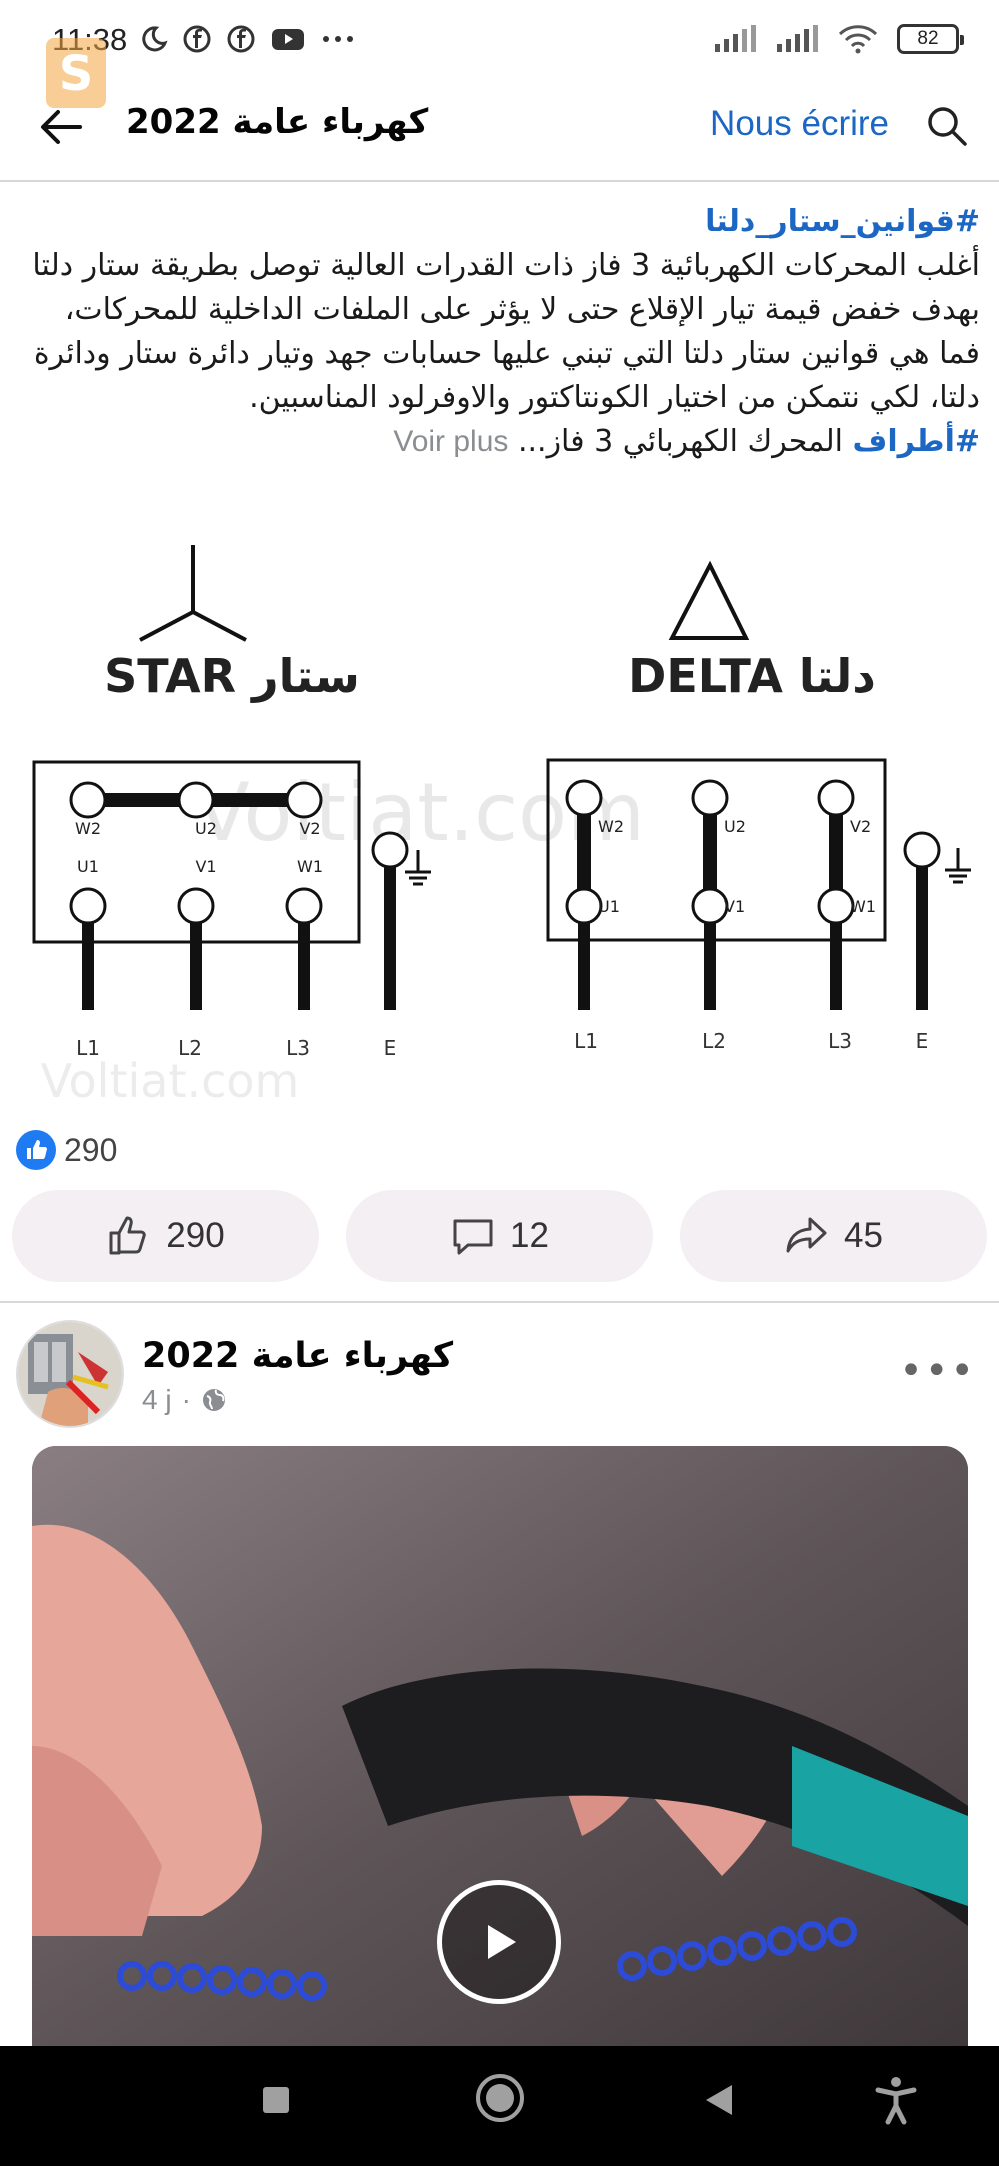  What do you see at coordinates (734, 906) in the screenshot?
I see `delta-terminal-label: V1` at bounding box center [734, 906].